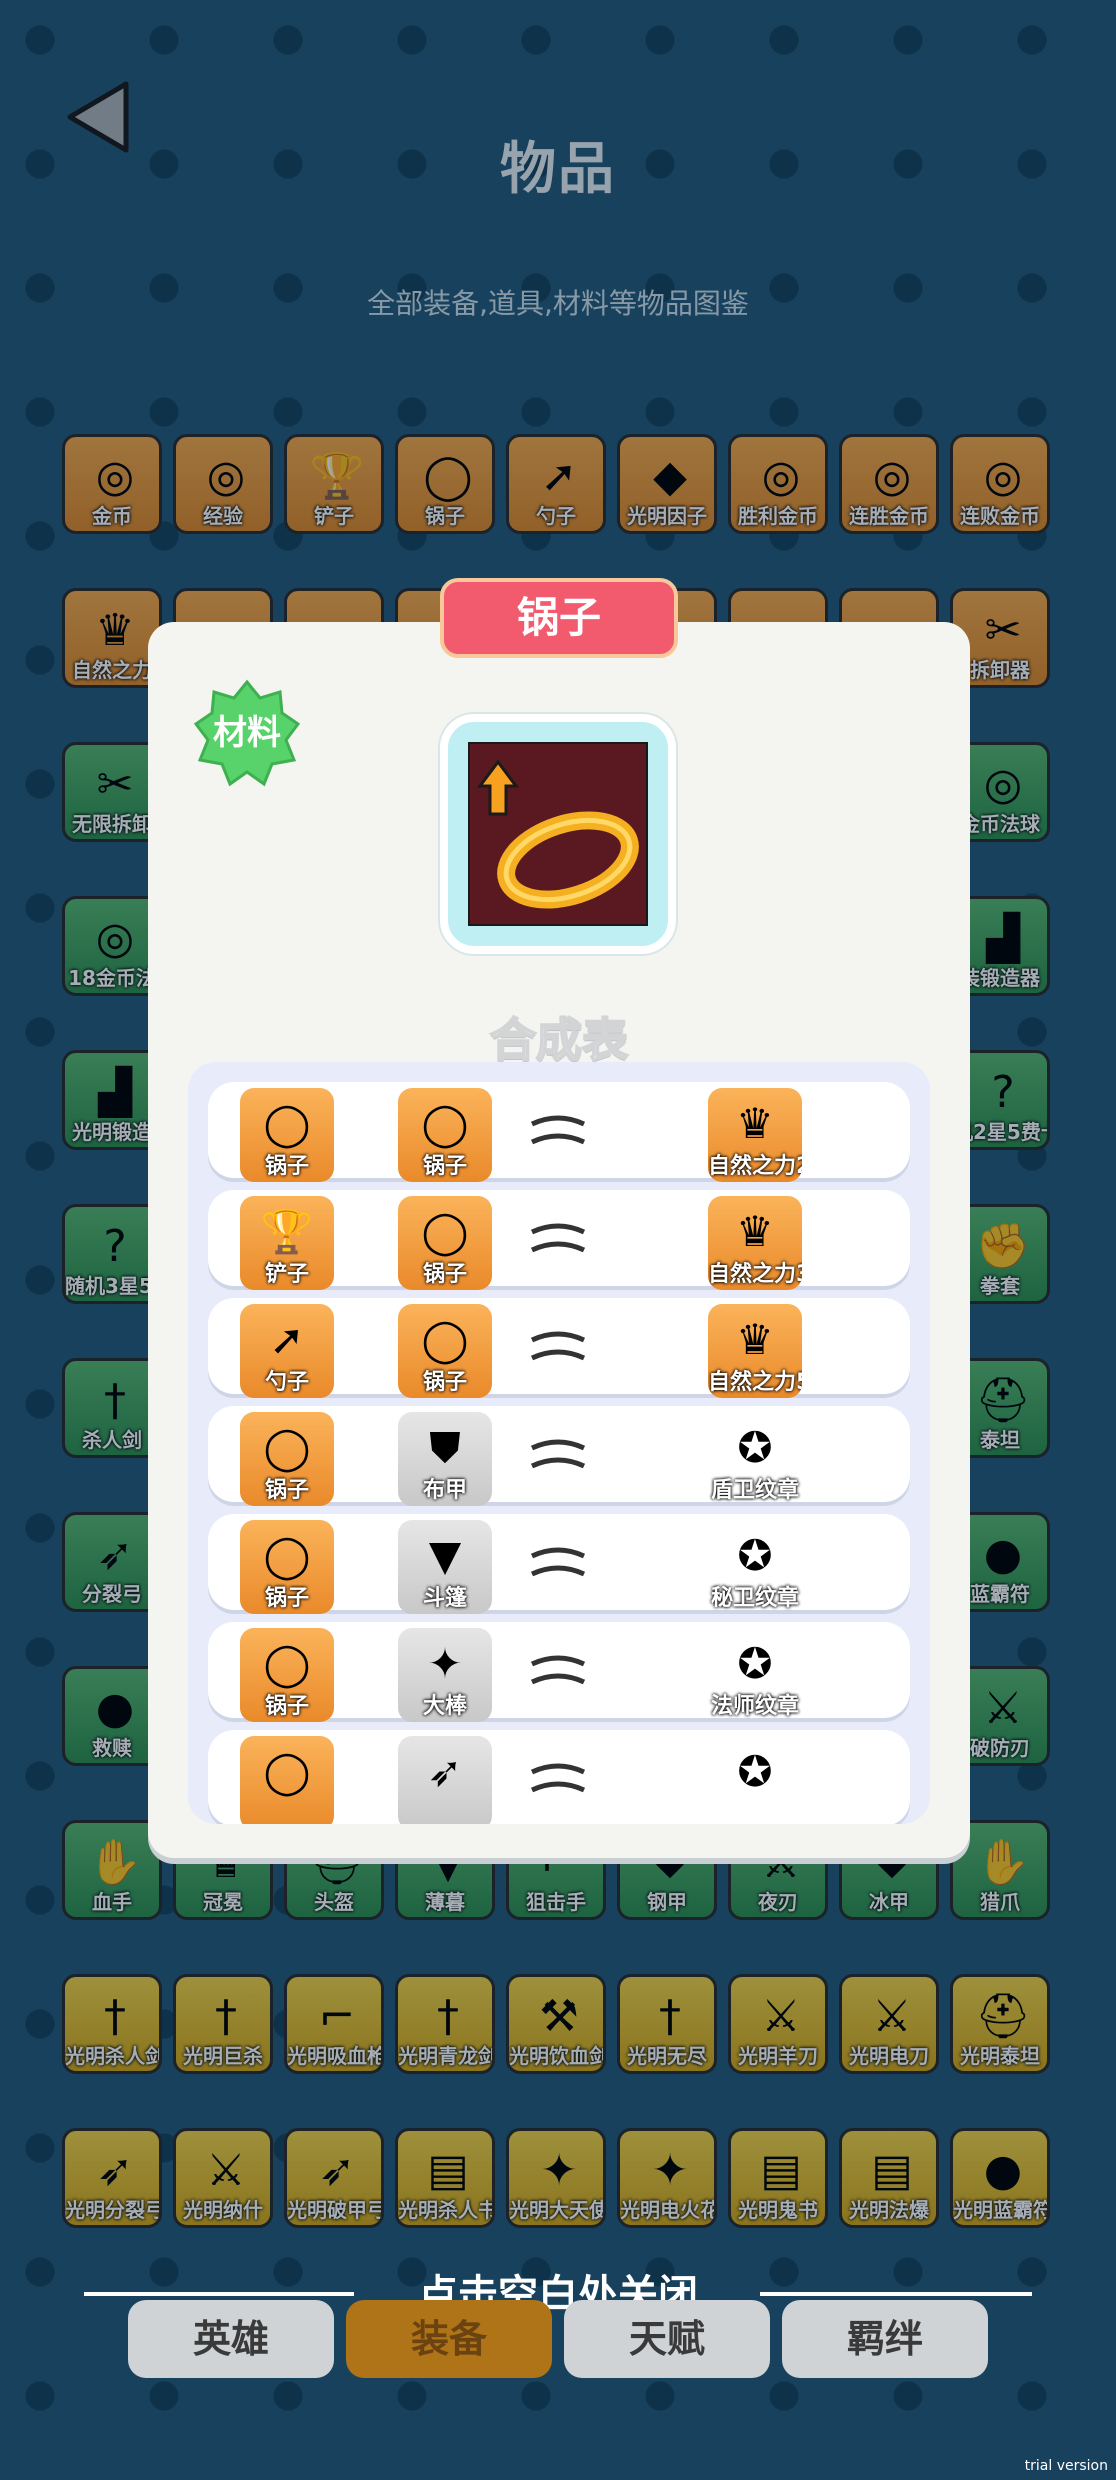  I want to click on grid-item: ● 救赎, so click(112, 1716).